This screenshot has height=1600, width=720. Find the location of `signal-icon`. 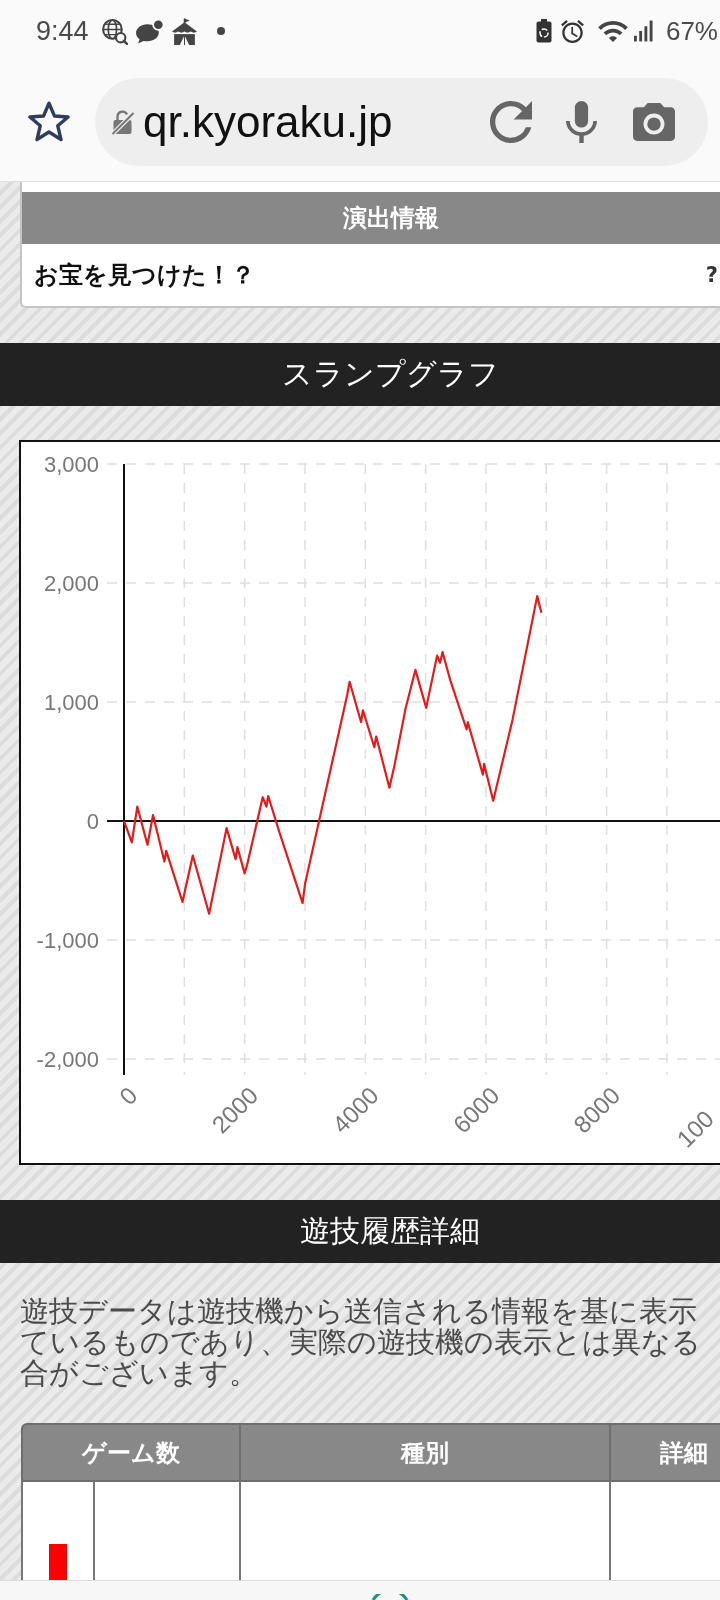

signal-icon is located at coordinates (643, 31).